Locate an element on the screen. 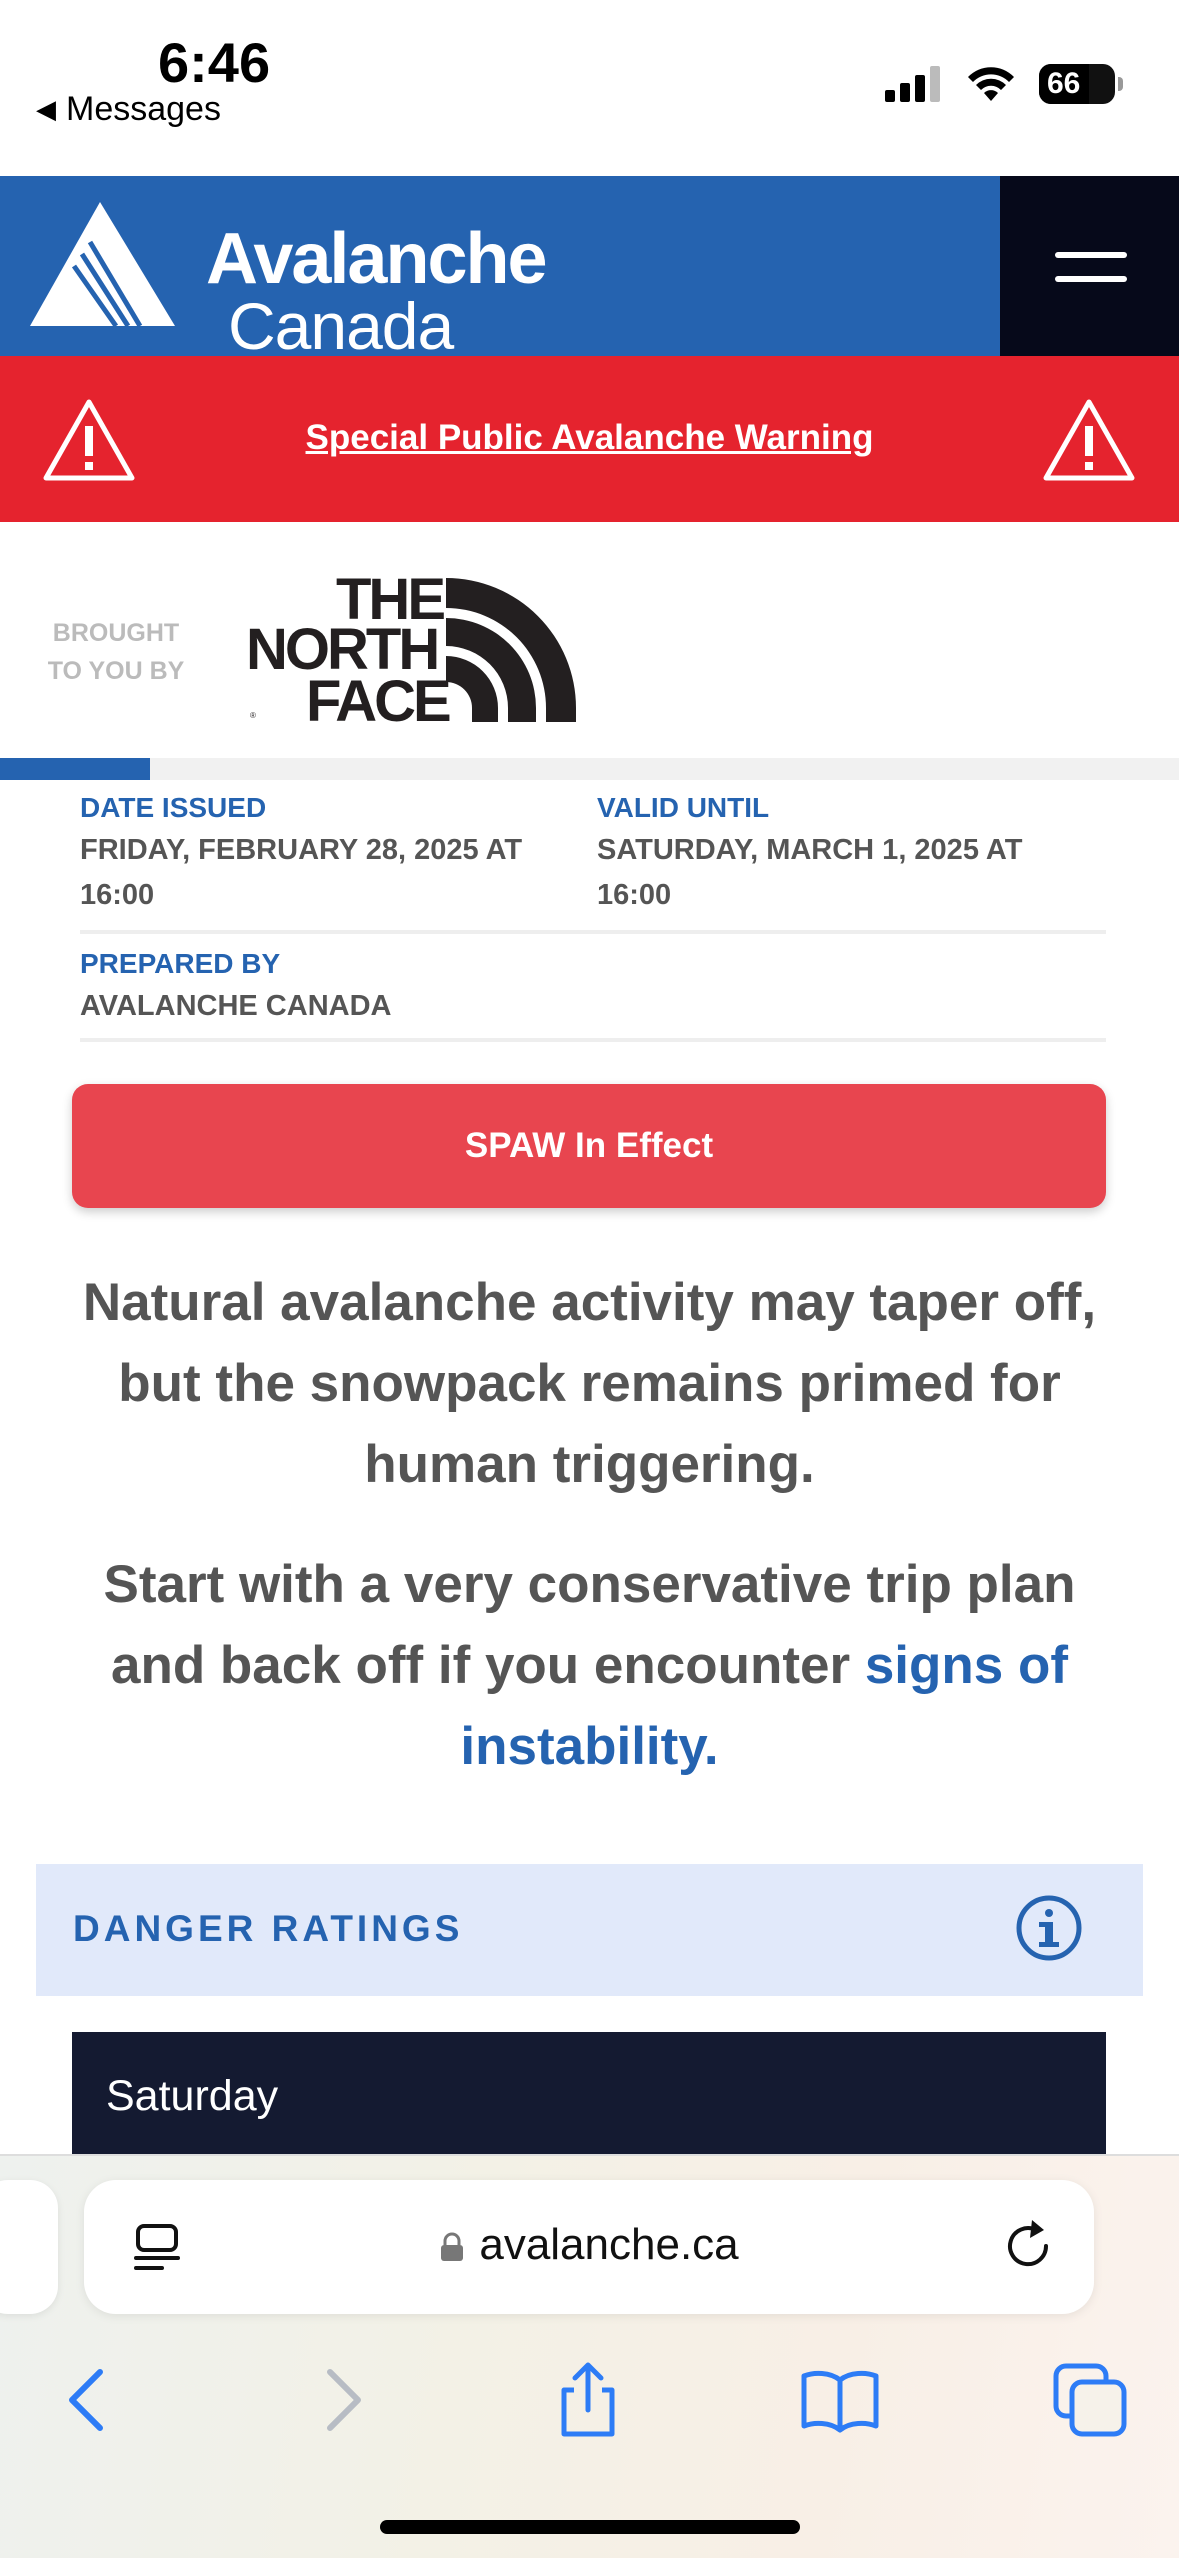  valid-until-label: VALID UNTIL is located at coordinates (683, 807).